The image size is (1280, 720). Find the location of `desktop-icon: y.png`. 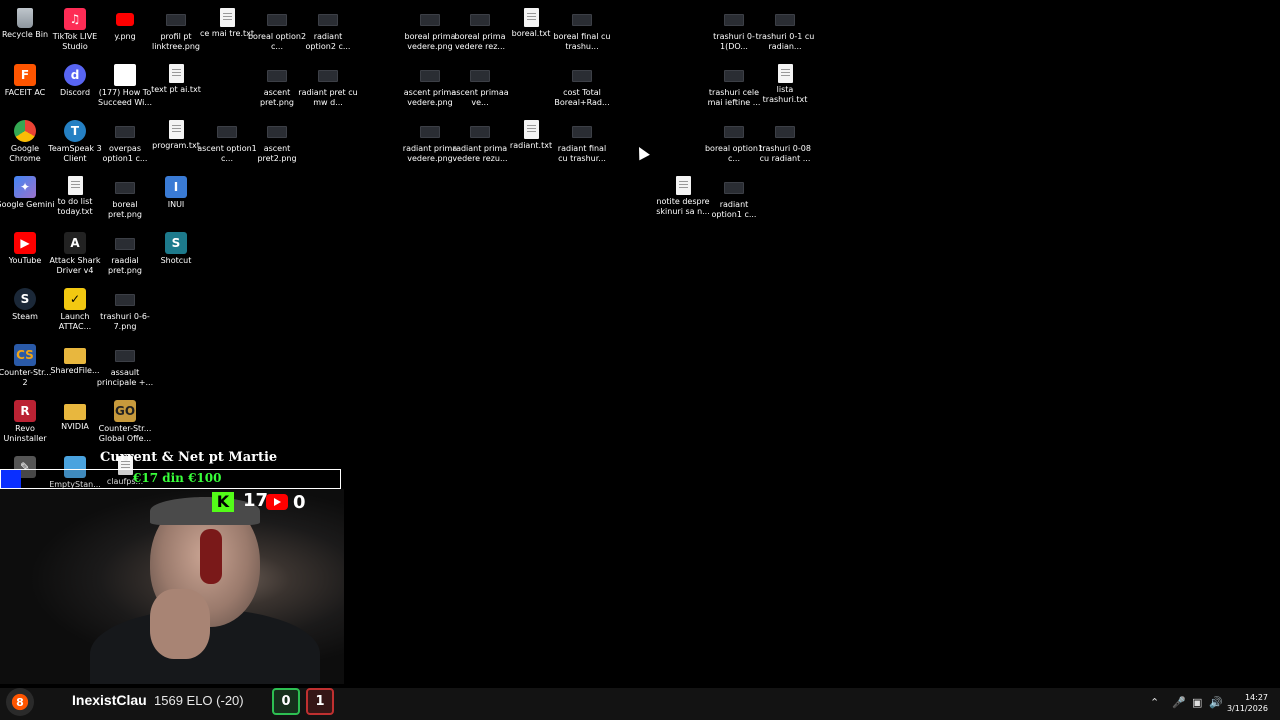

desktop-icon: y.png is located at coordinates (125, 25).